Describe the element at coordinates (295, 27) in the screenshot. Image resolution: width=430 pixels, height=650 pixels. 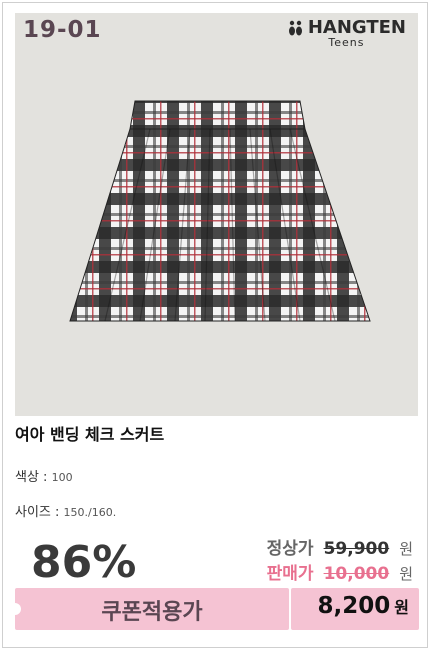
I see `footprint-icon` at that location.